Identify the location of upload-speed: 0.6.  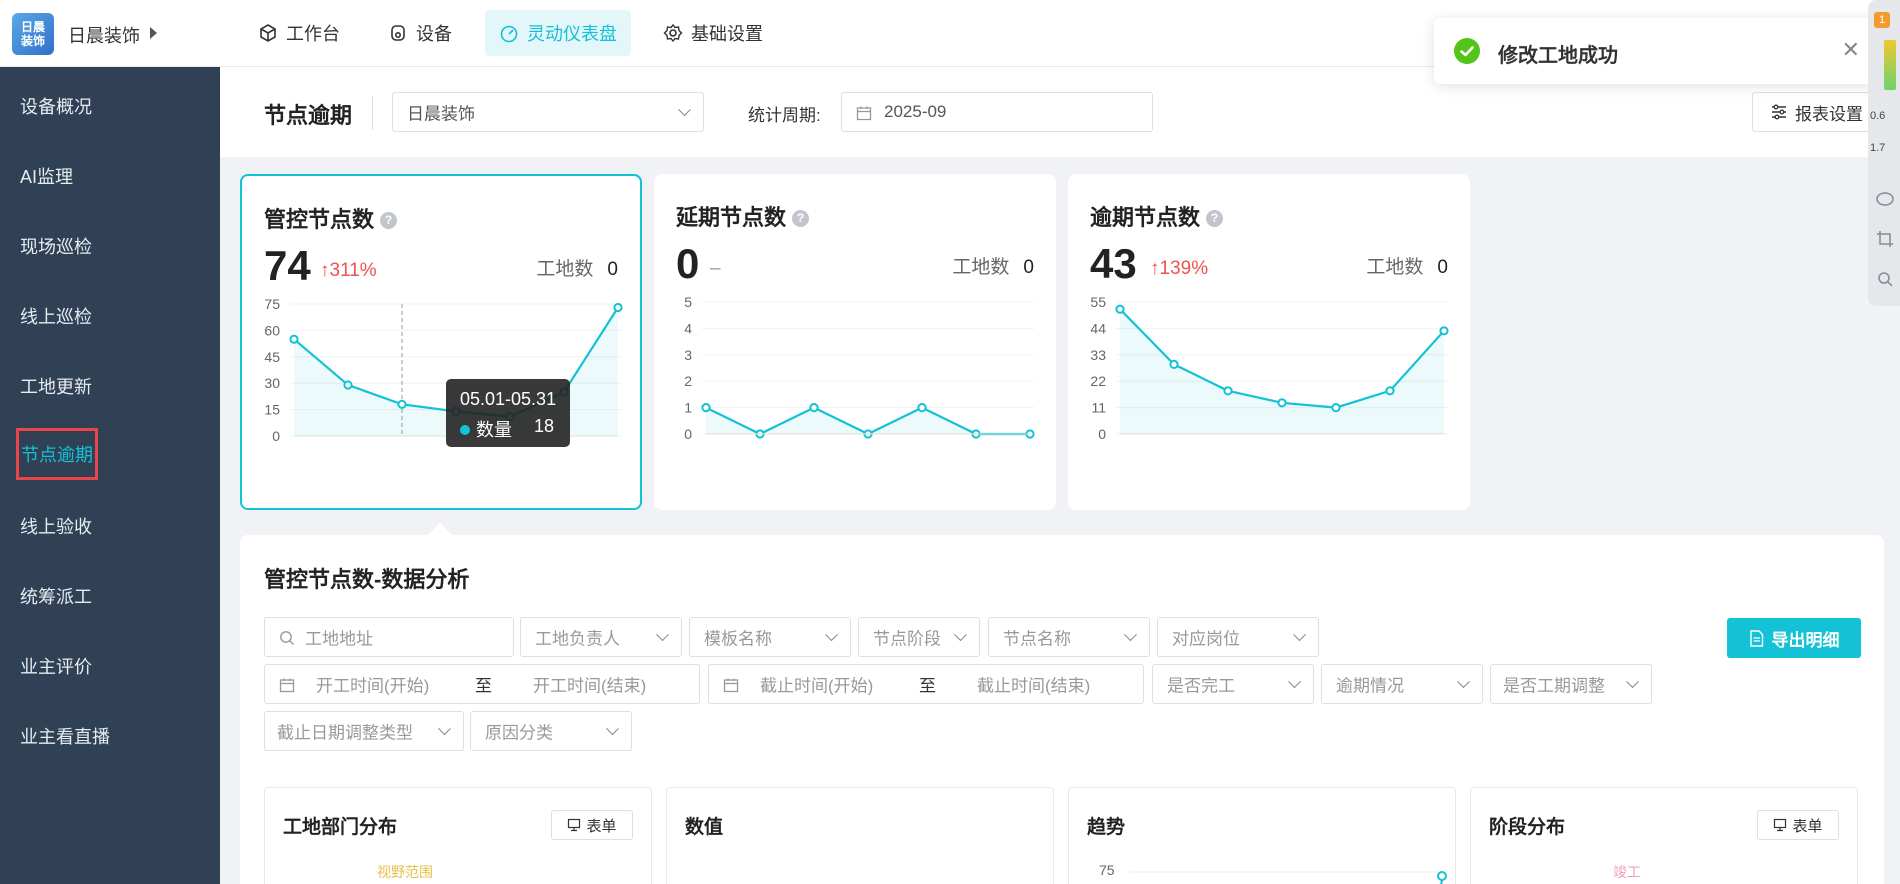
(1878, 116).